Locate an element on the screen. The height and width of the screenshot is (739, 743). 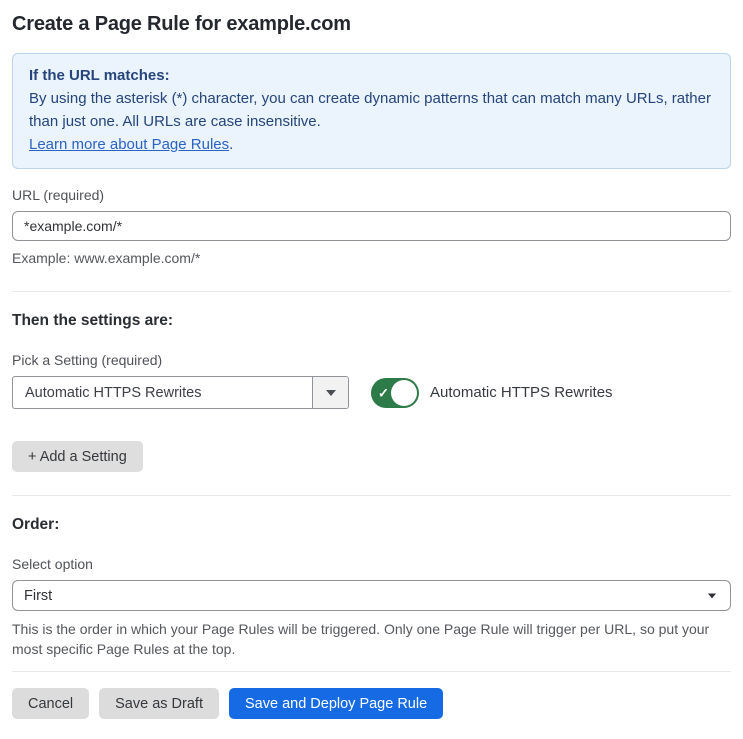
check-icon: ✓ is located at coordinates (383, 392).